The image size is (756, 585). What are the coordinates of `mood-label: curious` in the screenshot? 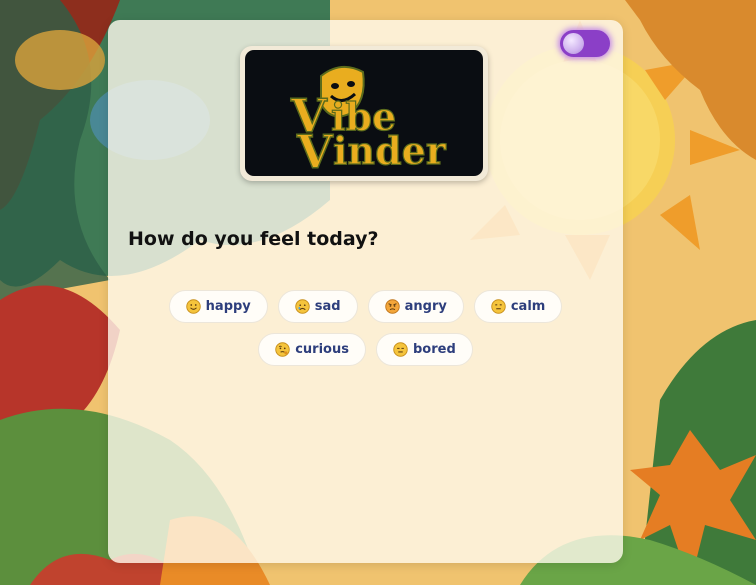 It's located at (322, 349).